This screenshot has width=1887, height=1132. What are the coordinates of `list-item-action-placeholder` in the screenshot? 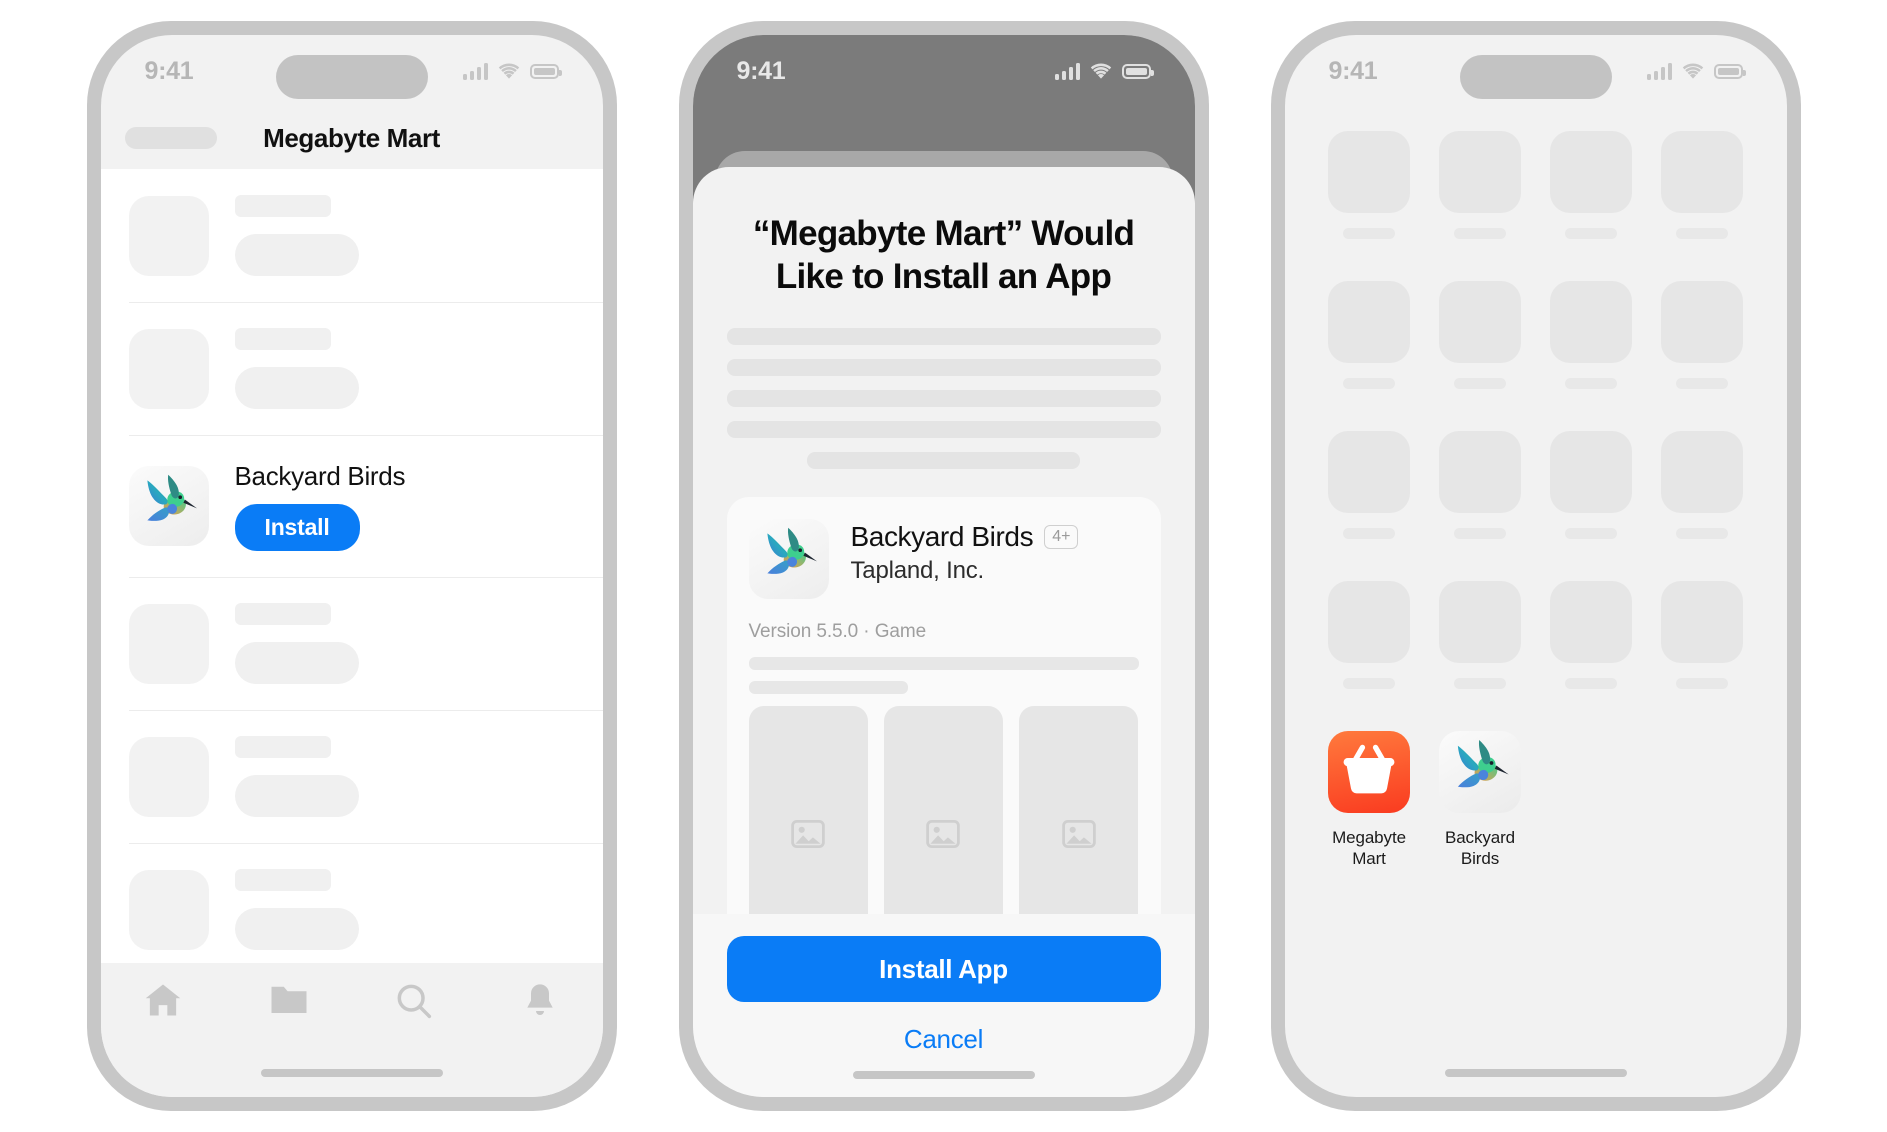 It's located at (296, 388).